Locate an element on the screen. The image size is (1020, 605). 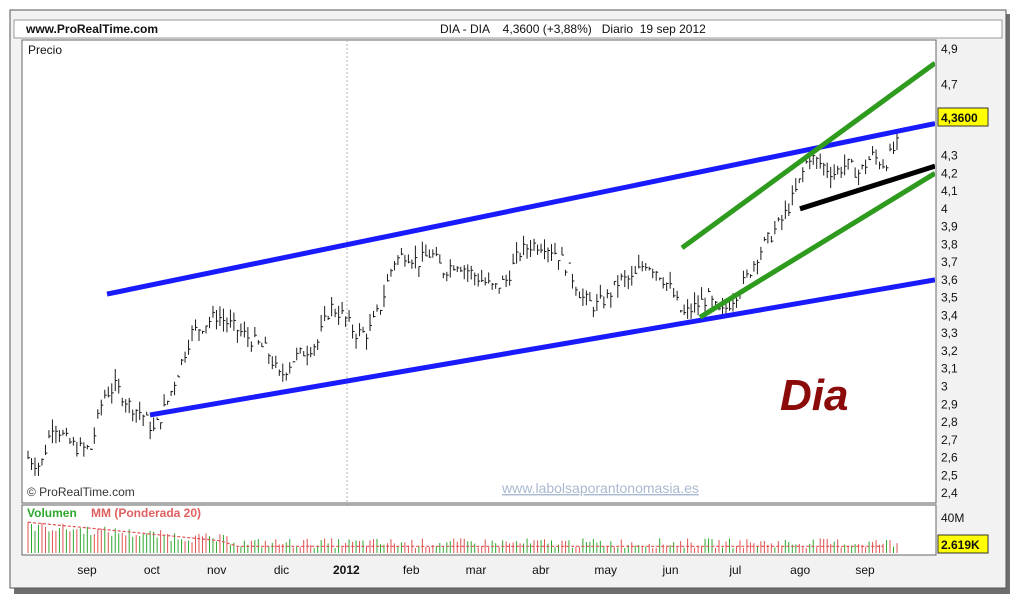
y-tick-label: 4,2 is located at coordinates (949, 173).